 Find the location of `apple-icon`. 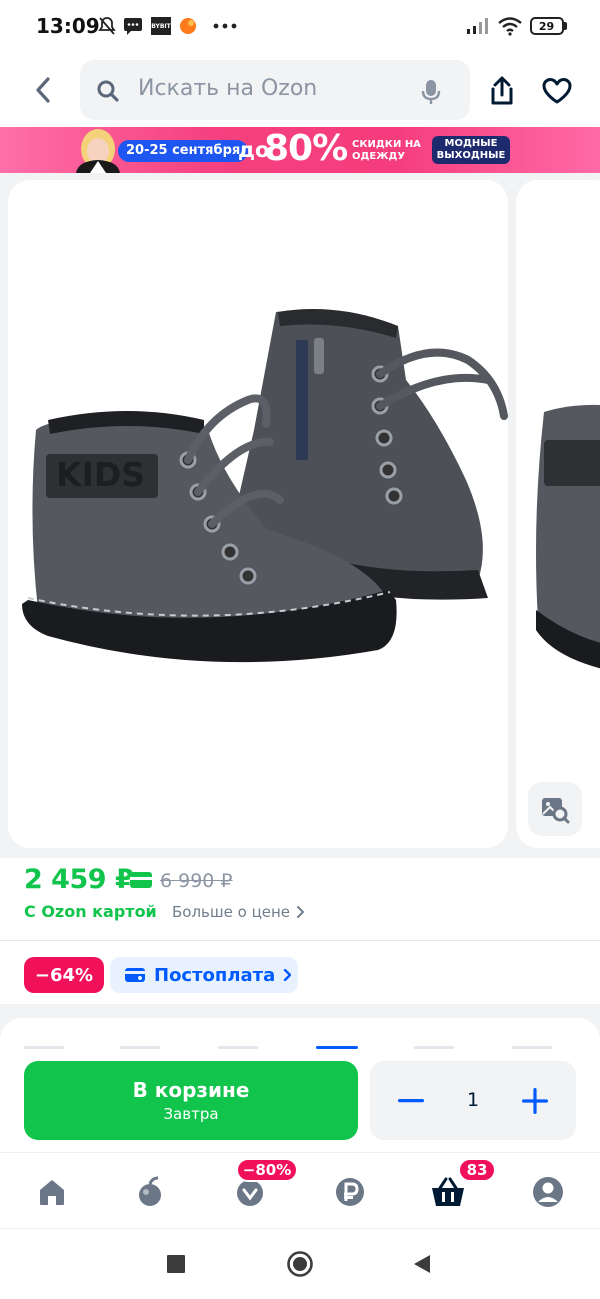

apple-icon is located at coordinates (150, 1191).